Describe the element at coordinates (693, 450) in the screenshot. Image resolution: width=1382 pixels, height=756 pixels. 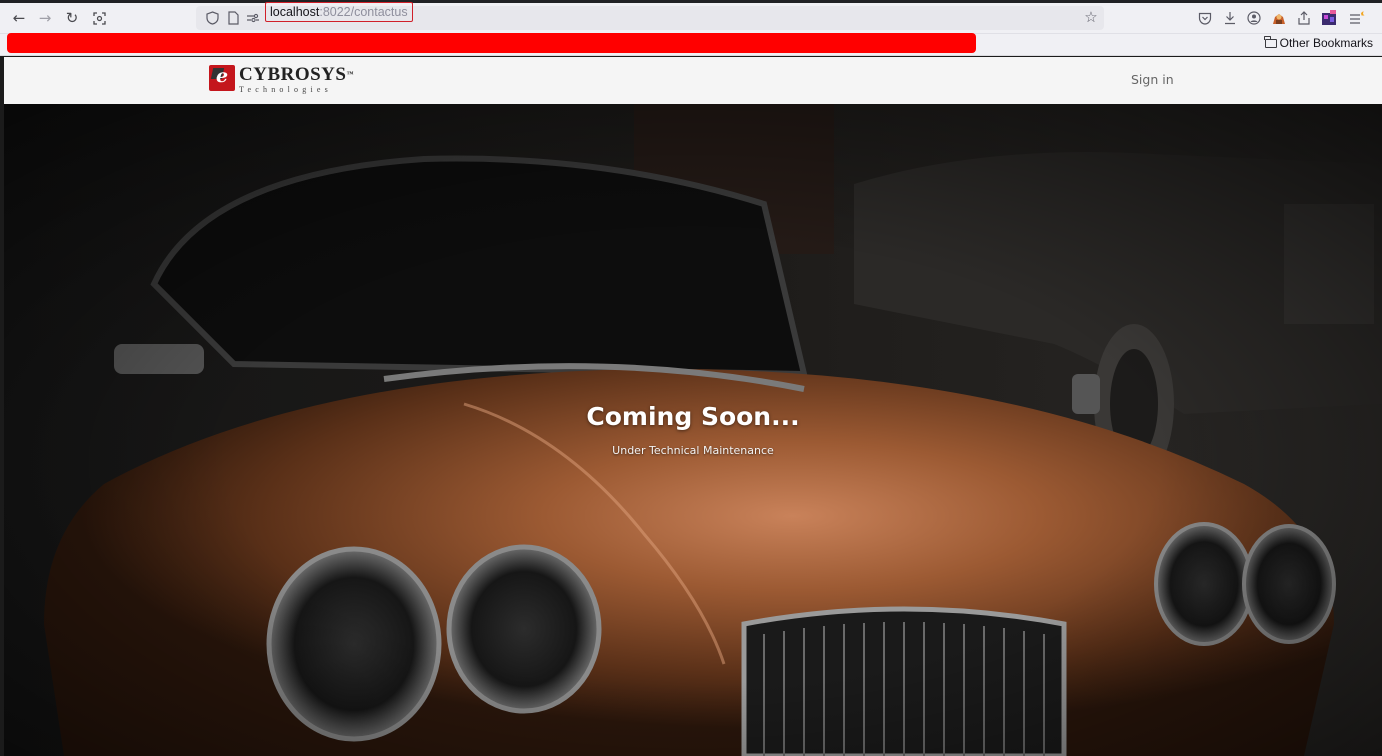
I see `hero-subtitle: Under Technical Maintenance` at that location.